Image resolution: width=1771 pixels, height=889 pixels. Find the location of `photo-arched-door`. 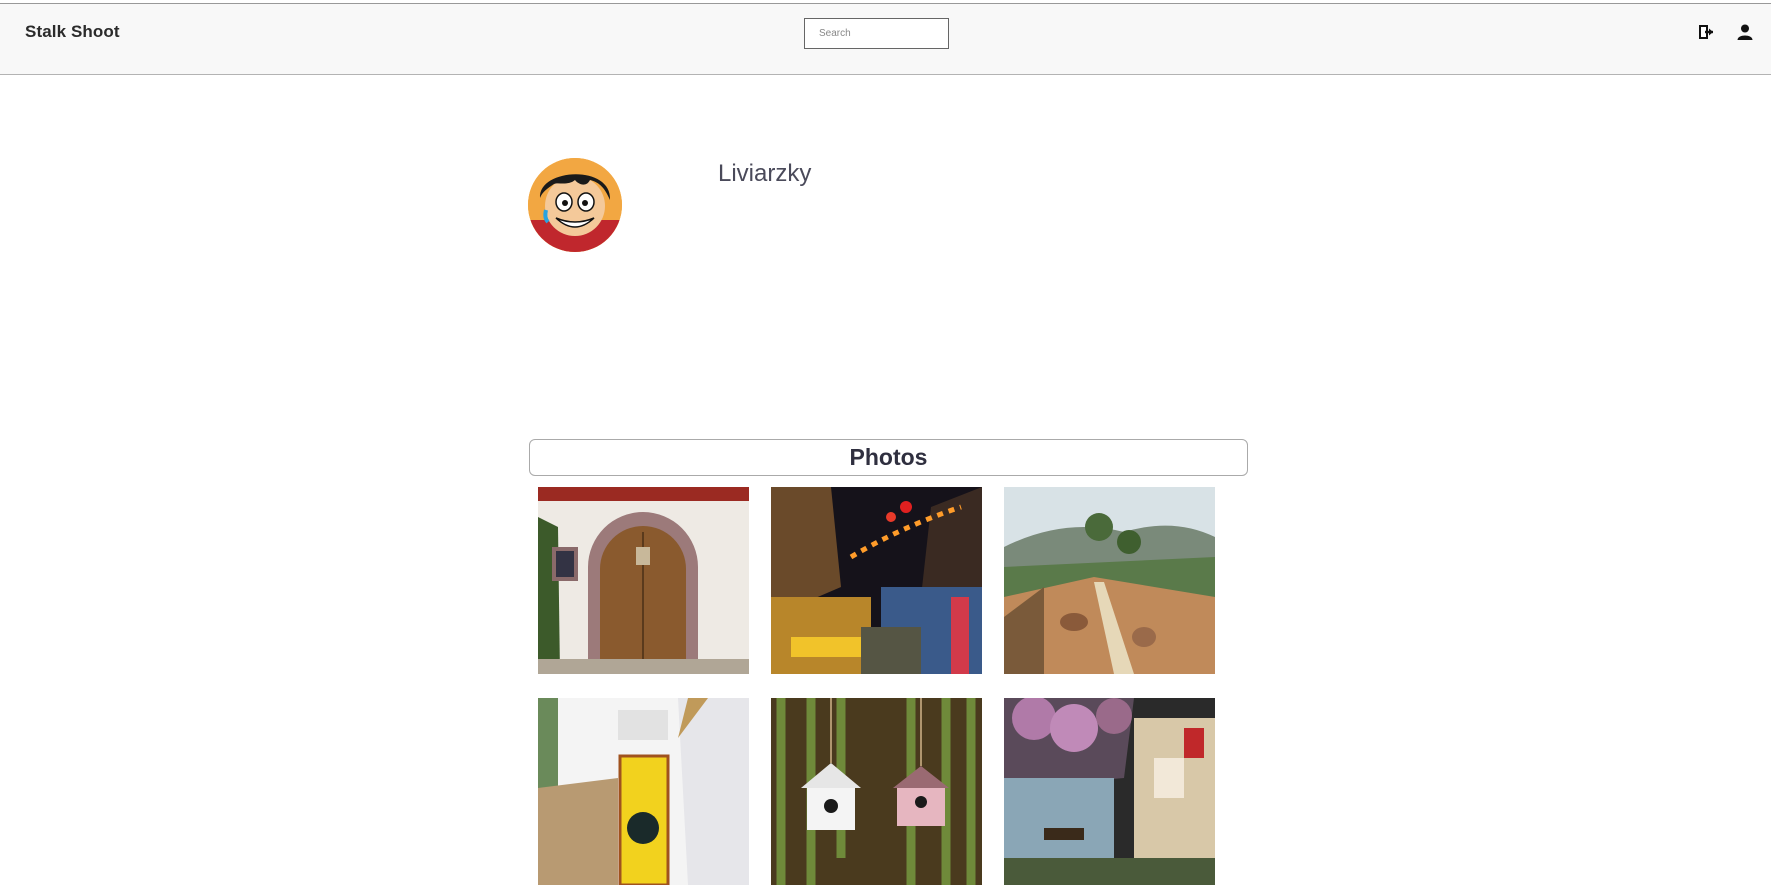

photo-arched-door is located at coordinates (643, 580).